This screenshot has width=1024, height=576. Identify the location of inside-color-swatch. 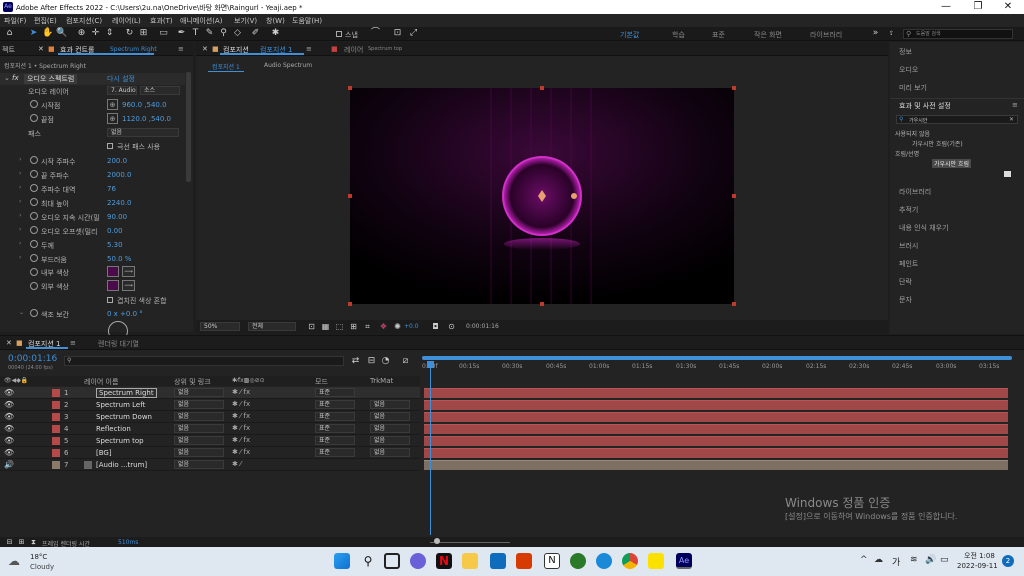
(113, 271).